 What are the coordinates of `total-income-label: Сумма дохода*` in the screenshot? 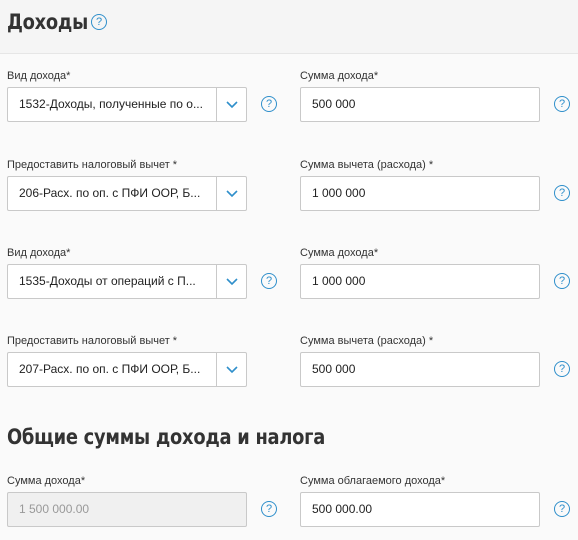 It's located at (46, 481).